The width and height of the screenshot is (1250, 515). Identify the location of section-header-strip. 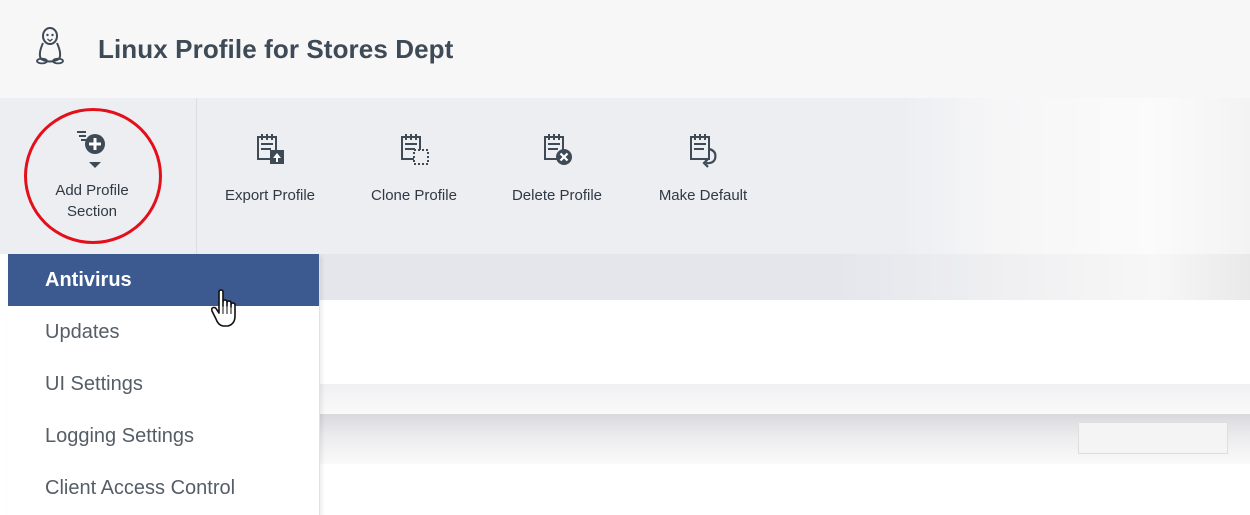
(784, 277).